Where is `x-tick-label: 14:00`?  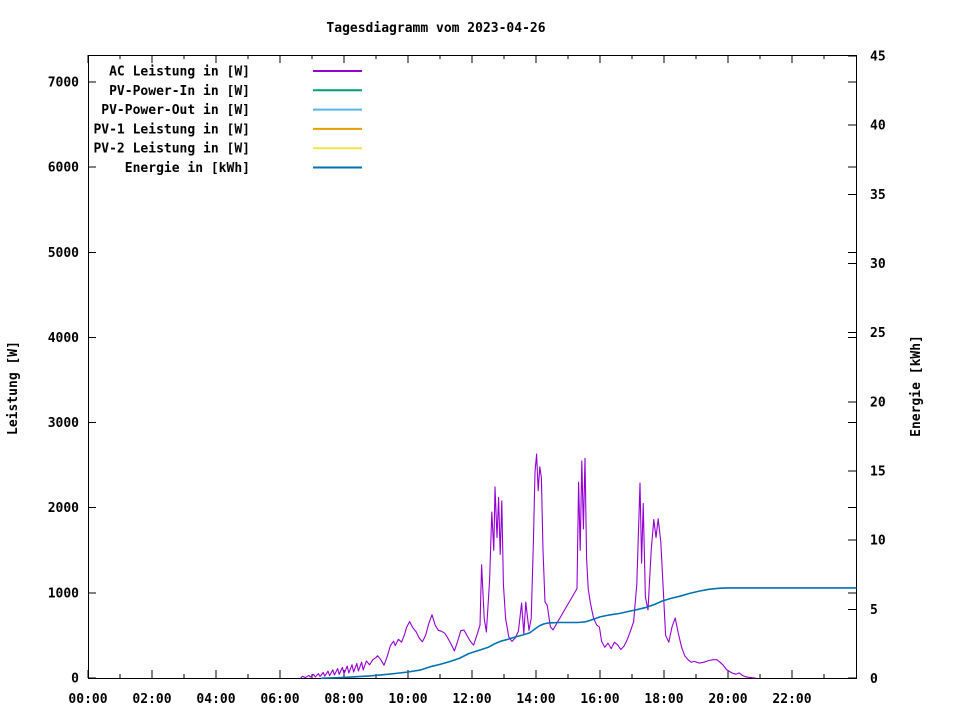
x-tick-label: 14:00 is located at coordinates (535, 699).